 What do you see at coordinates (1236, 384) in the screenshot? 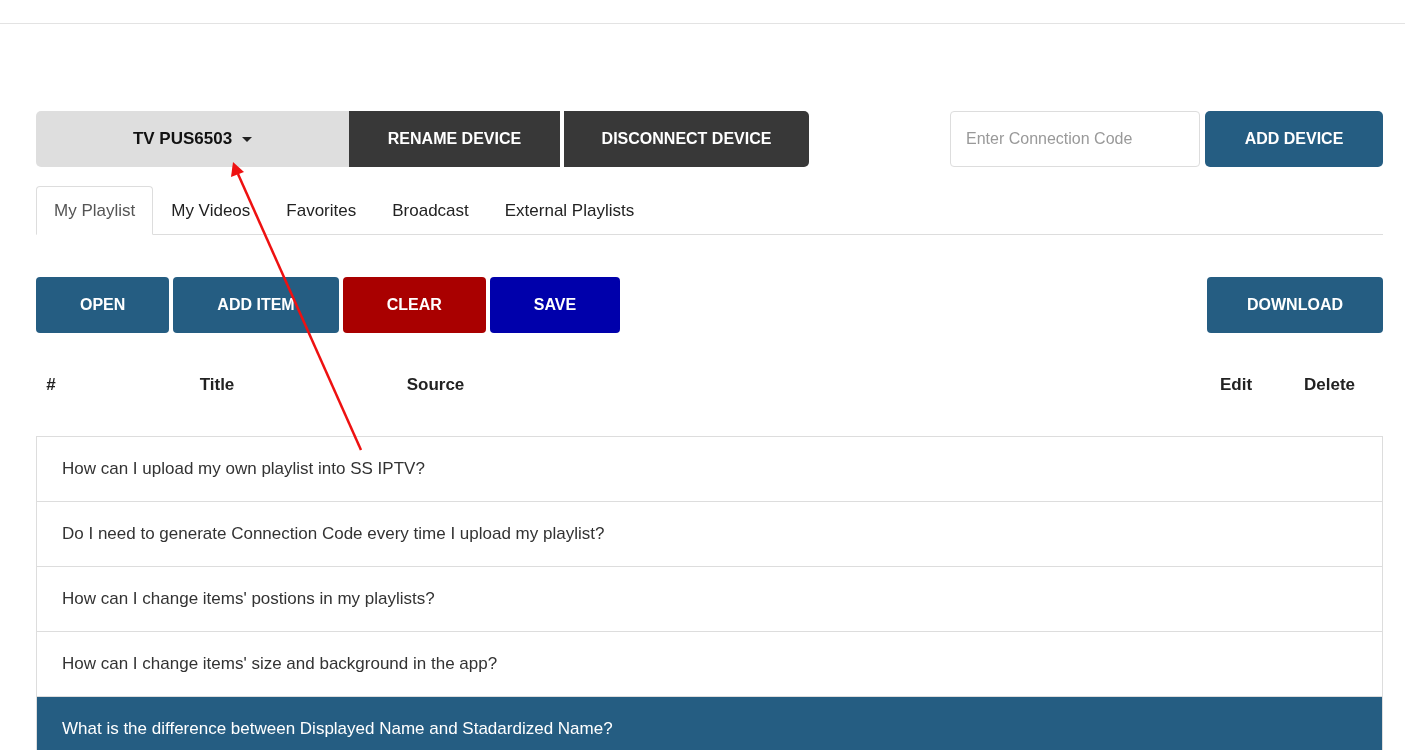
I see `column-header: Edit` at bounding box center [1236, 384].